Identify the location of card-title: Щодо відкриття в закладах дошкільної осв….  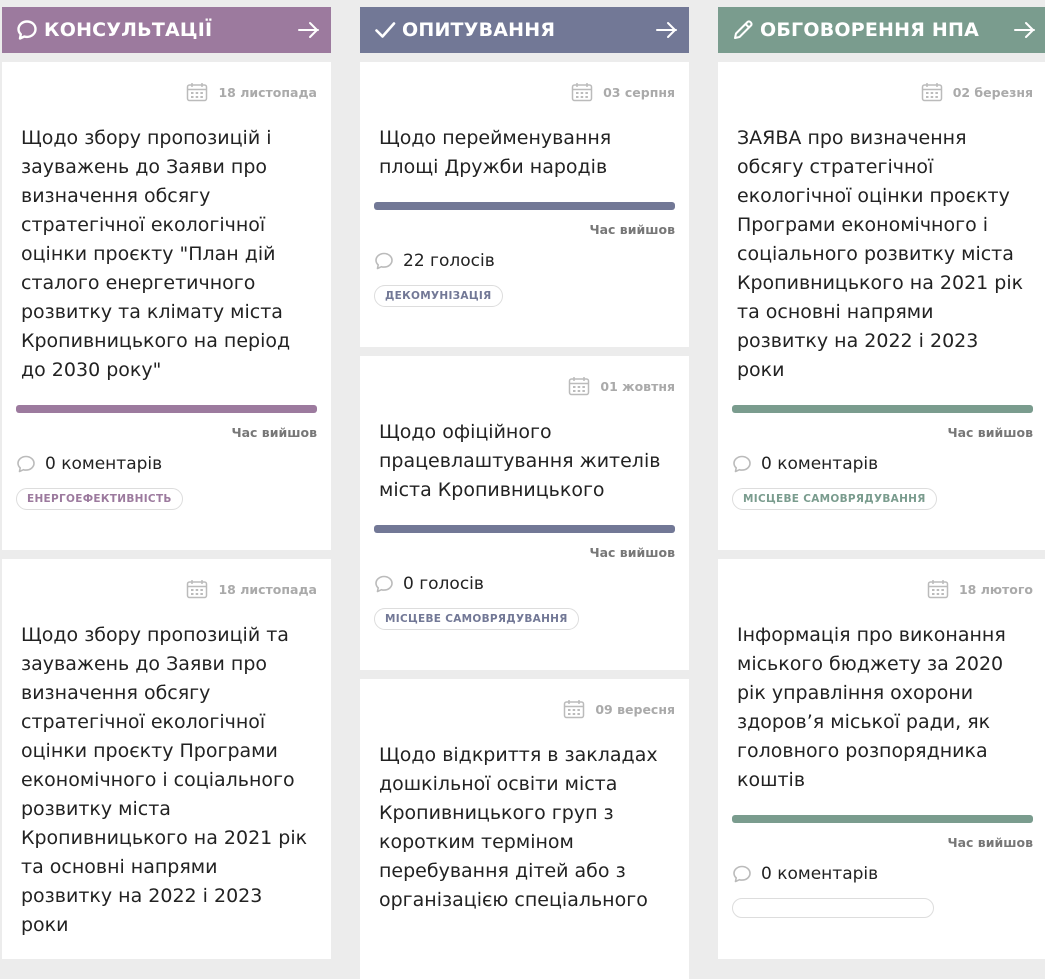
(527, 828).